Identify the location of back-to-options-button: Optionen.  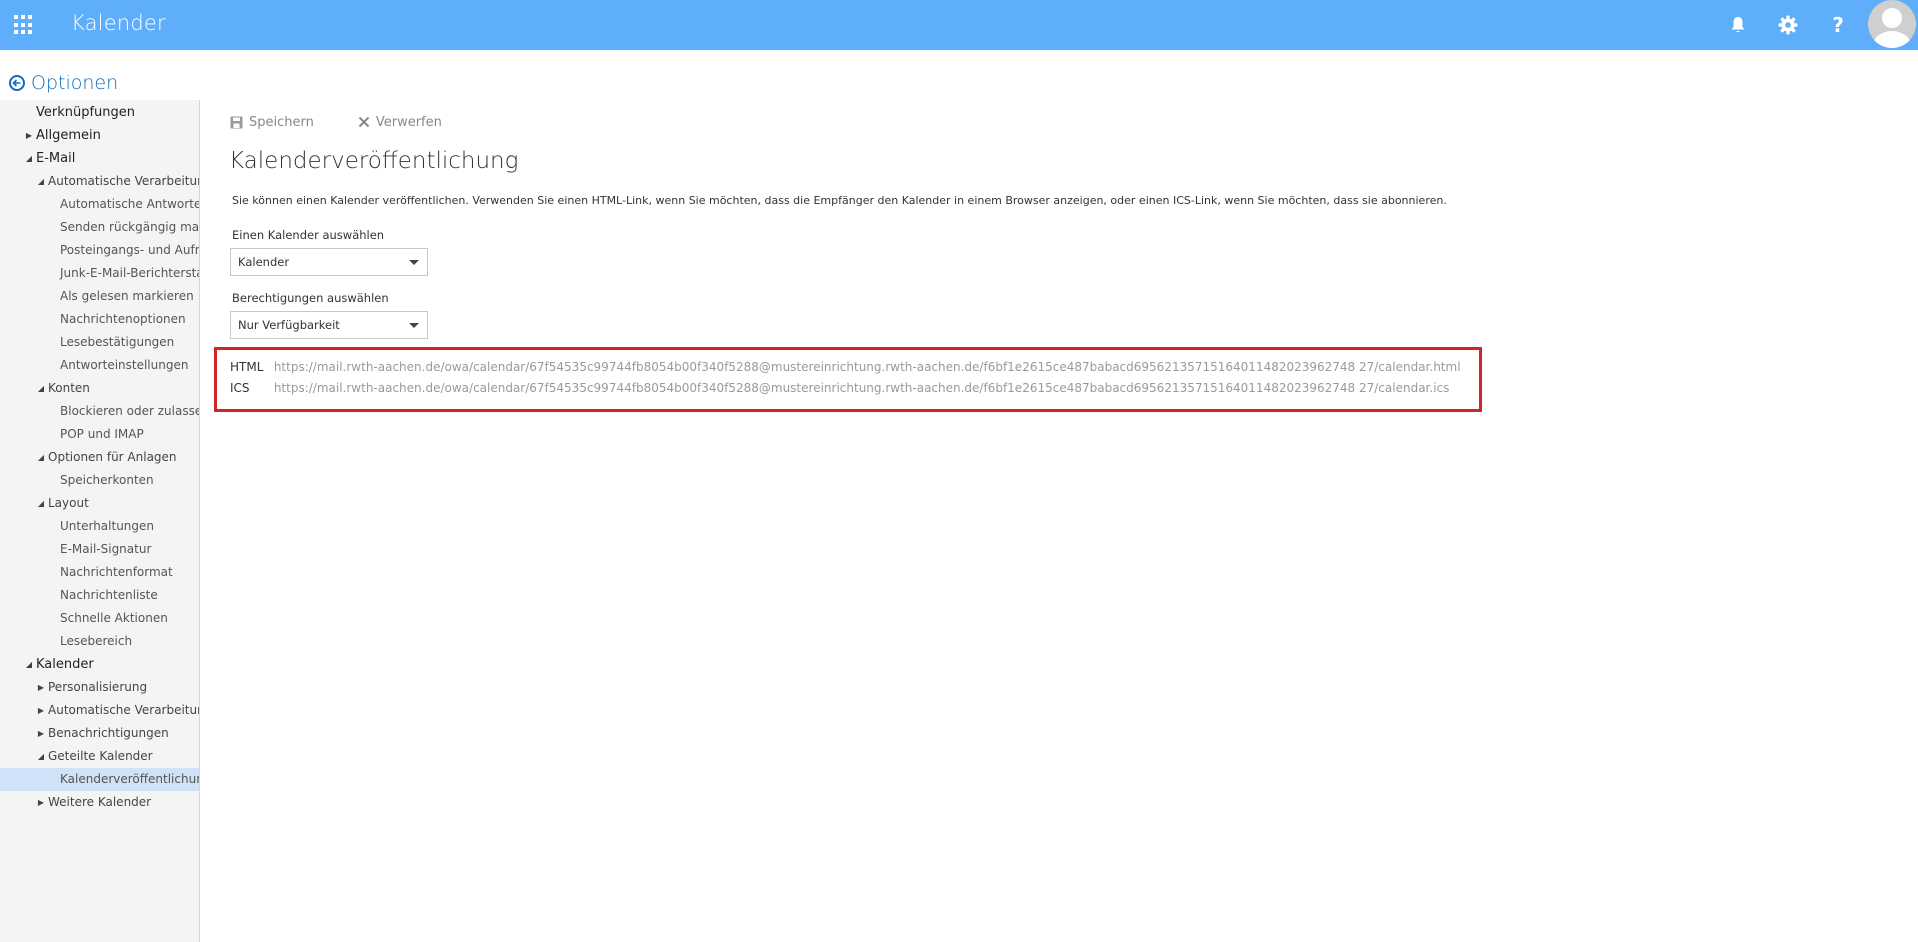
(63, 83).